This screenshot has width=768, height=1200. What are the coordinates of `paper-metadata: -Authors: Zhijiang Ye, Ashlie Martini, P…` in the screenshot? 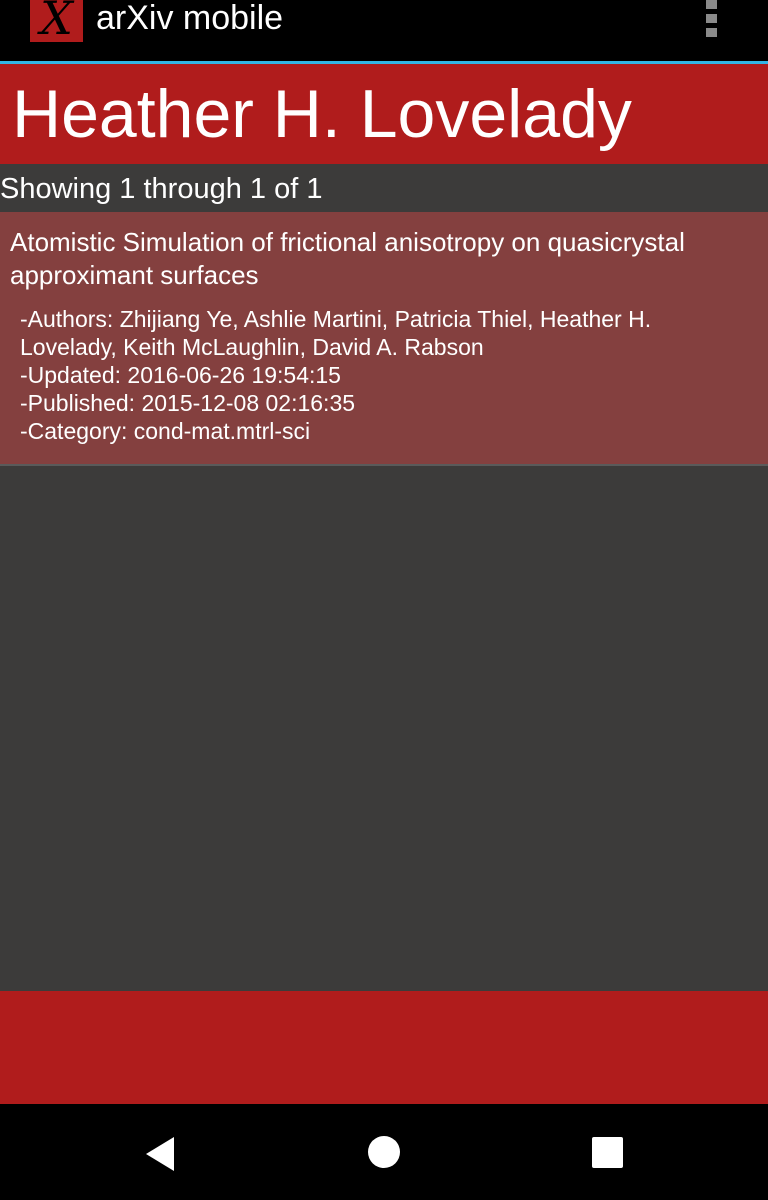 It's located at (370, 375).